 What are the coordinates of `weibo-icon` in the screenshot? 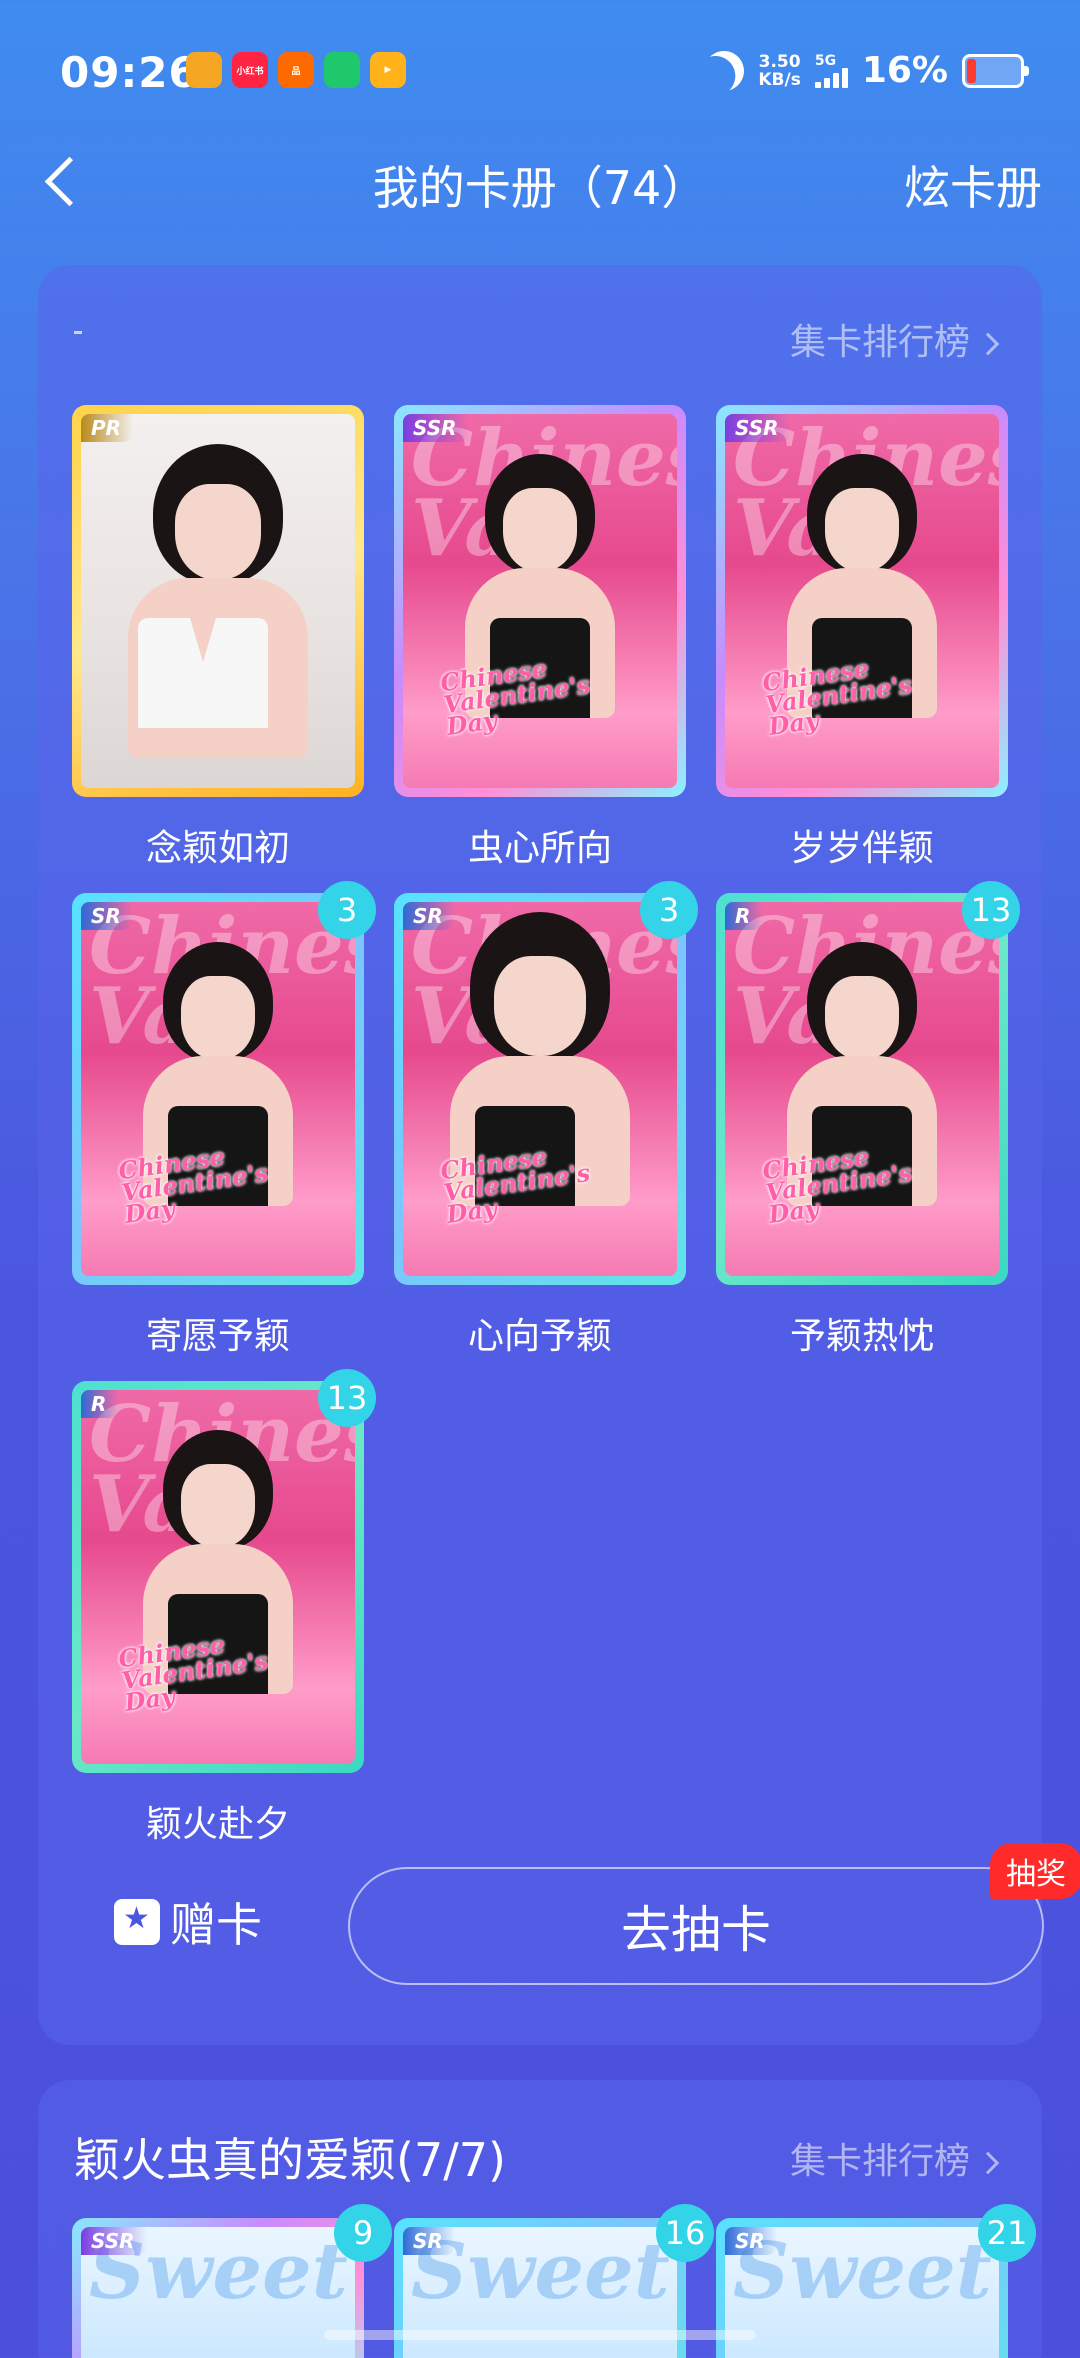 It's located at (204, 70).